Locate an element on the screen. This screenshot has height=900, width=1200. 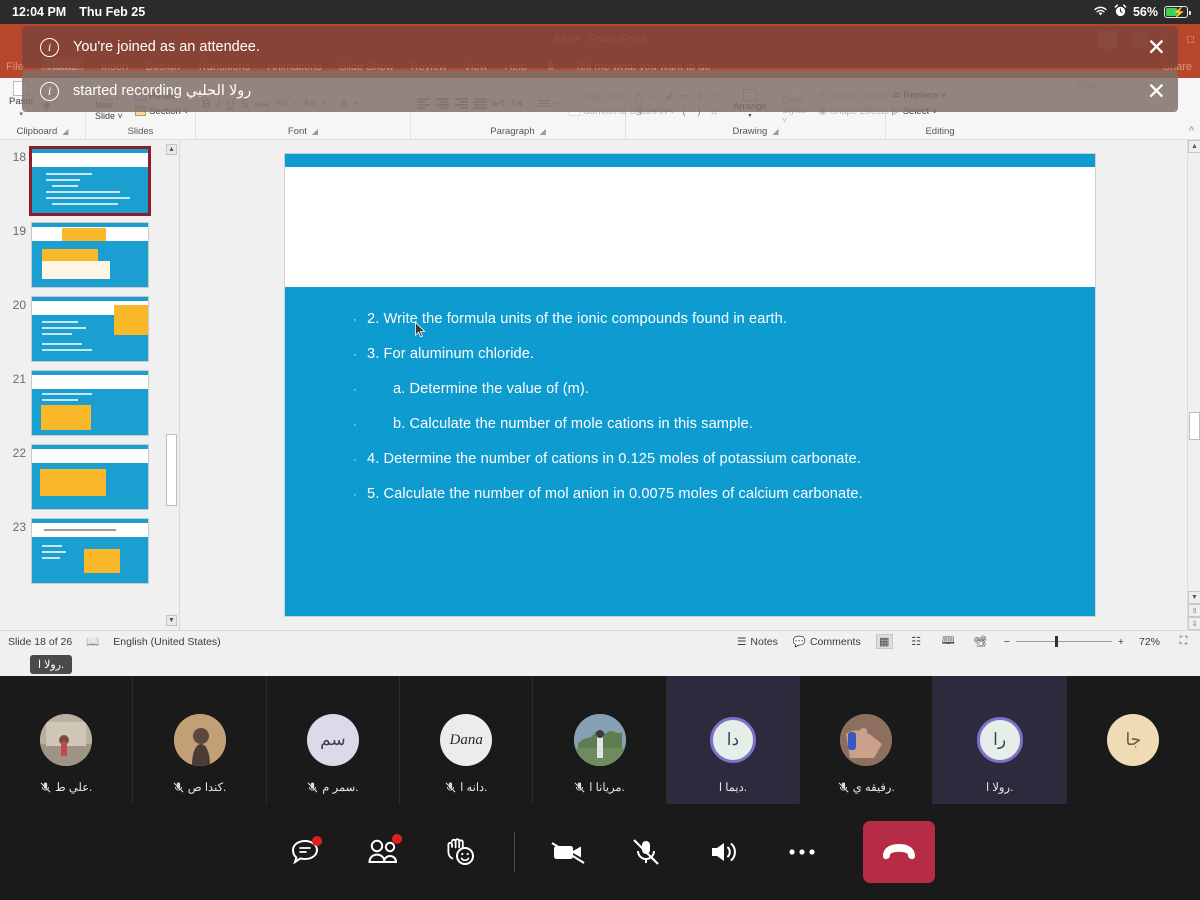
zoom-out-button: − is located at coordinates (1007, 642).